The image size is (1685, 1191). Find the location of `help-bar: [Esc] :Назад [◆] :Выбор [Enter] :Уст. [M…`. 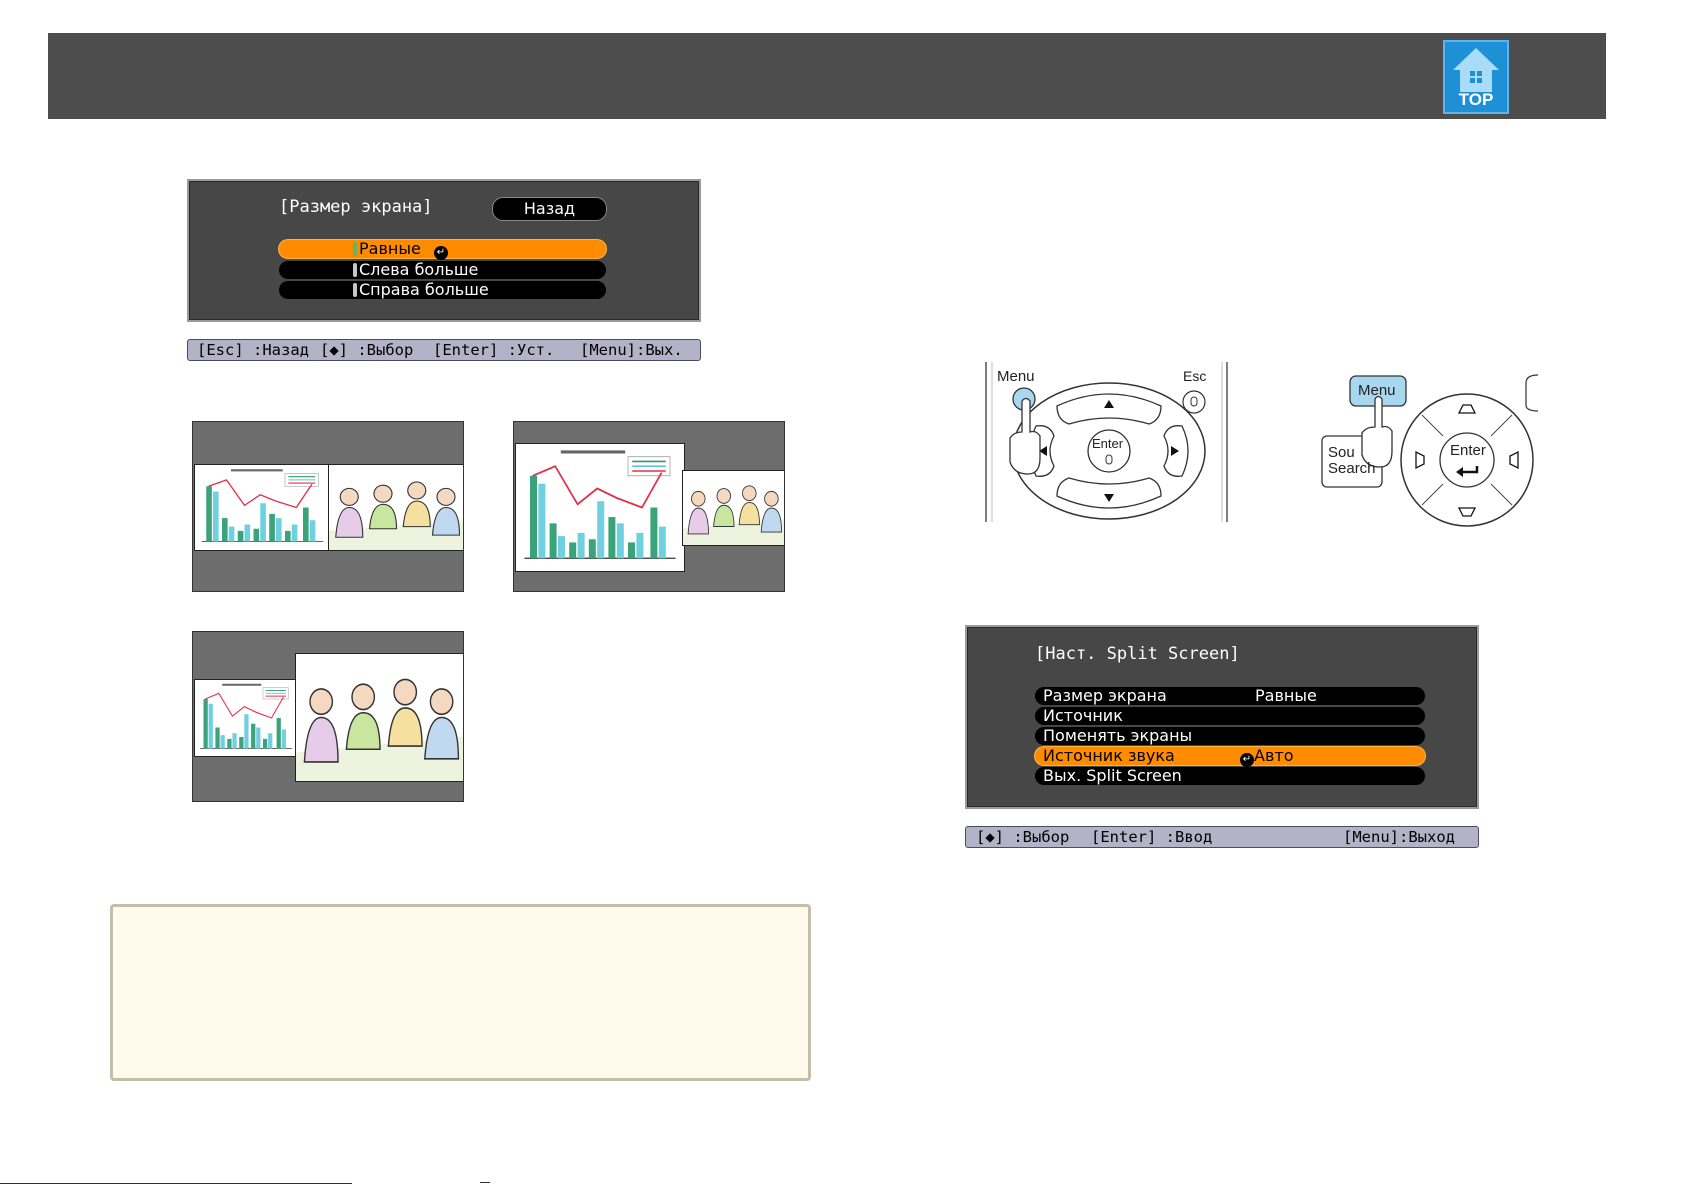

help-bar: [Esc] :Назад [◆] :Выбор [Enter] :Уст. [M… is located at coordinates (444, 350).